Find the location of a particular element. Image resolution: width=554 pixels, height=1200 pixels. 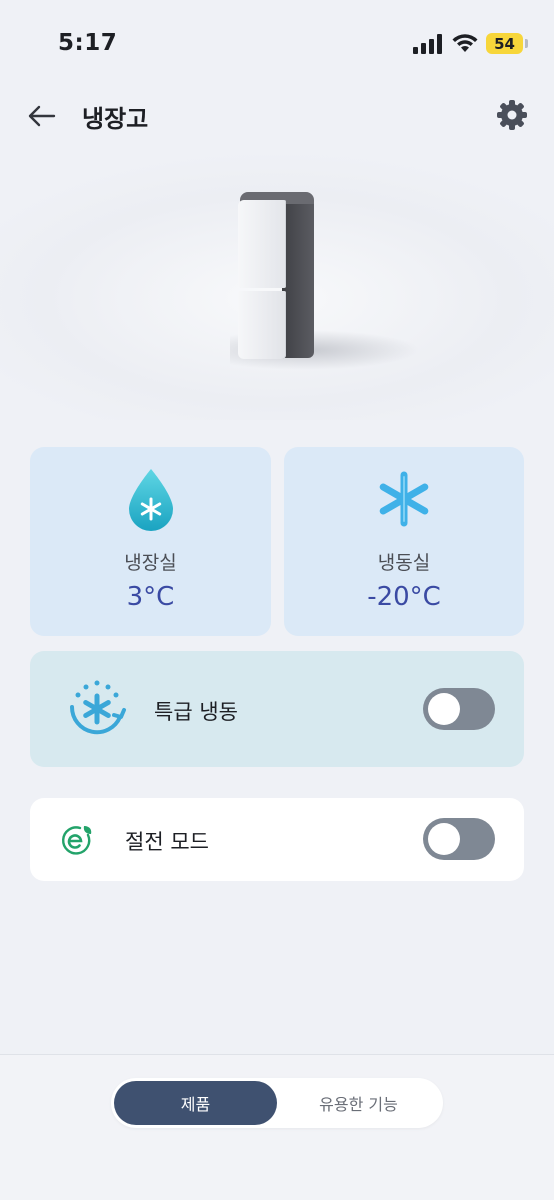

water-drop-snowflake-icon is located at coordinates (150, 500).